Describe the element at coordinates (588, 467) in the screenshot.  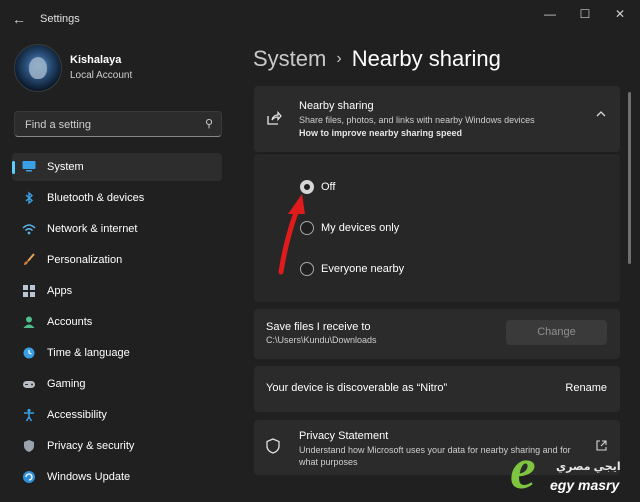
I see `watermark-arabic-text: ايجي مصري` at that location.